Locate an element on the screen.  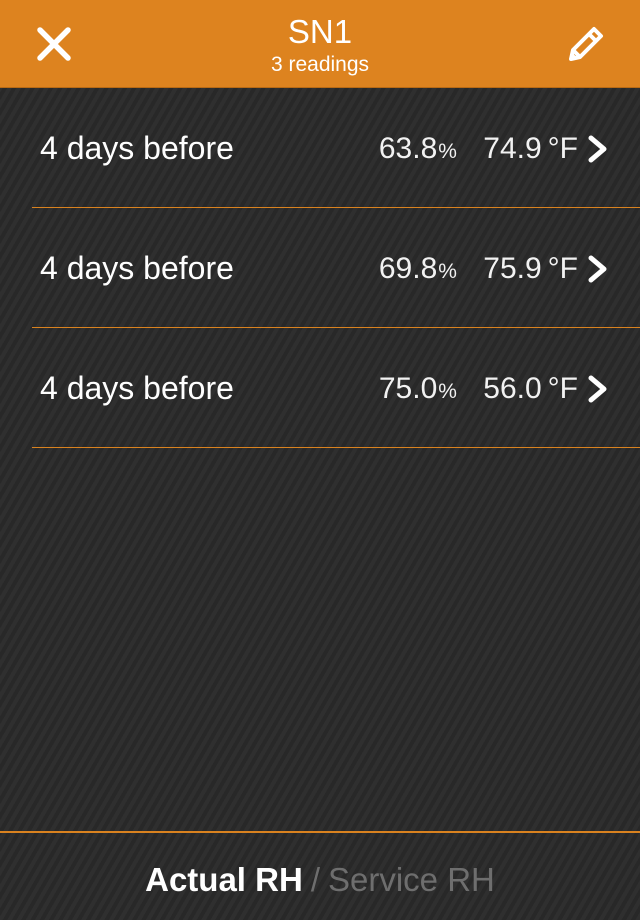
temperature-value: 74.9 is located at coordinates (512, 148).